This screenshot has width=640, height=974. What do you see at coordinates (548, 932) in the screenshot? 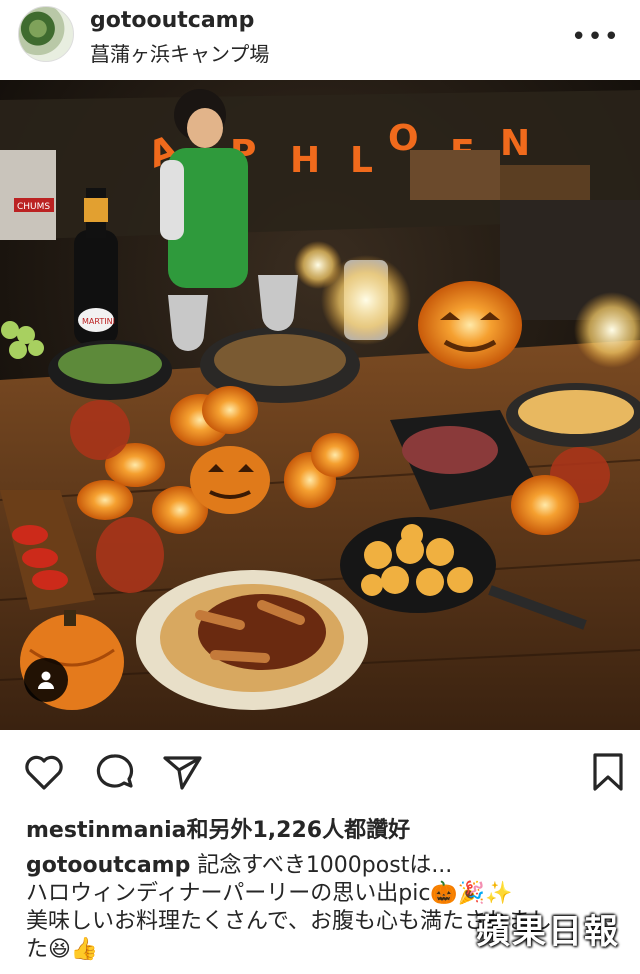
I see `watermark: 蘋果日報` at bounding box center [548, 932].